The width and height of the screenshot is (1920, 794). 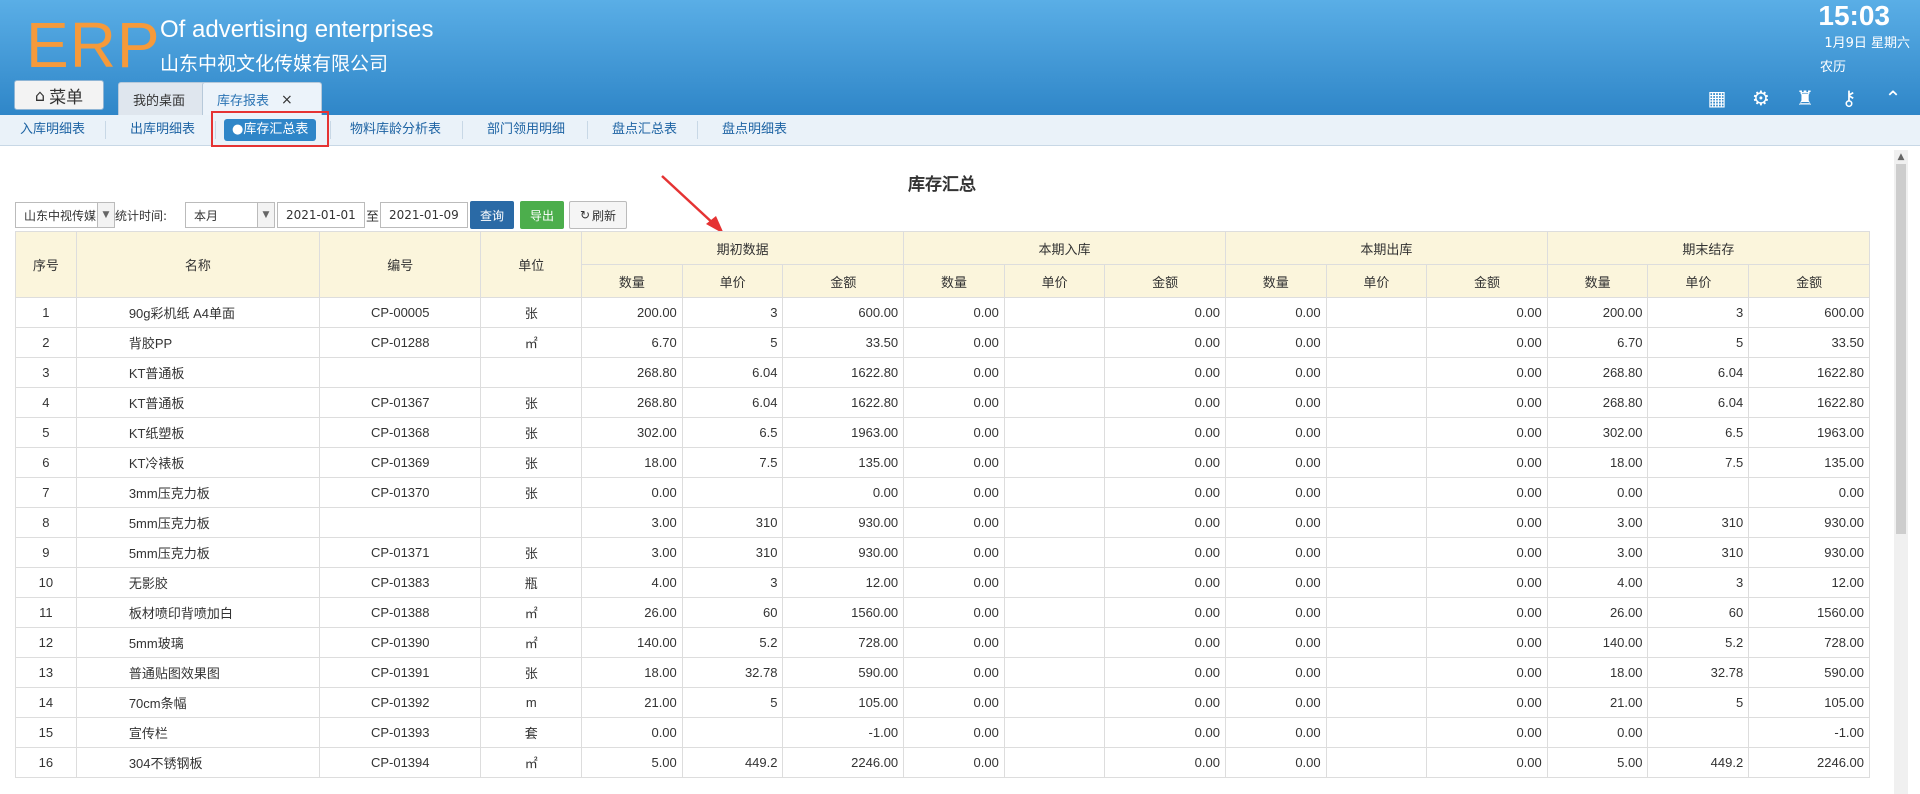 I want to click on table-cell: 5mm压克力板, so click(x=198, y=522).